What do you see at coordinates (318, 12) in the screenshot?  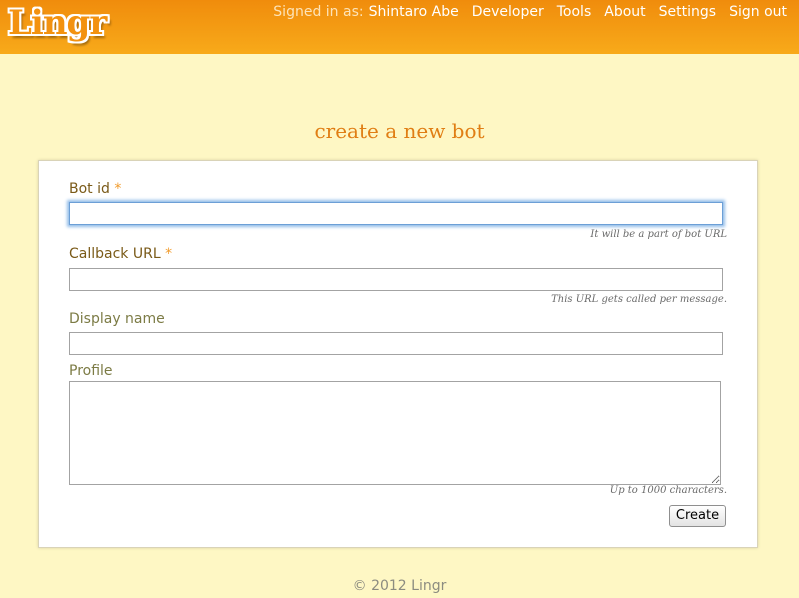 I see `signed-in-label: Signed in as:` at bounding box center [318, 12].